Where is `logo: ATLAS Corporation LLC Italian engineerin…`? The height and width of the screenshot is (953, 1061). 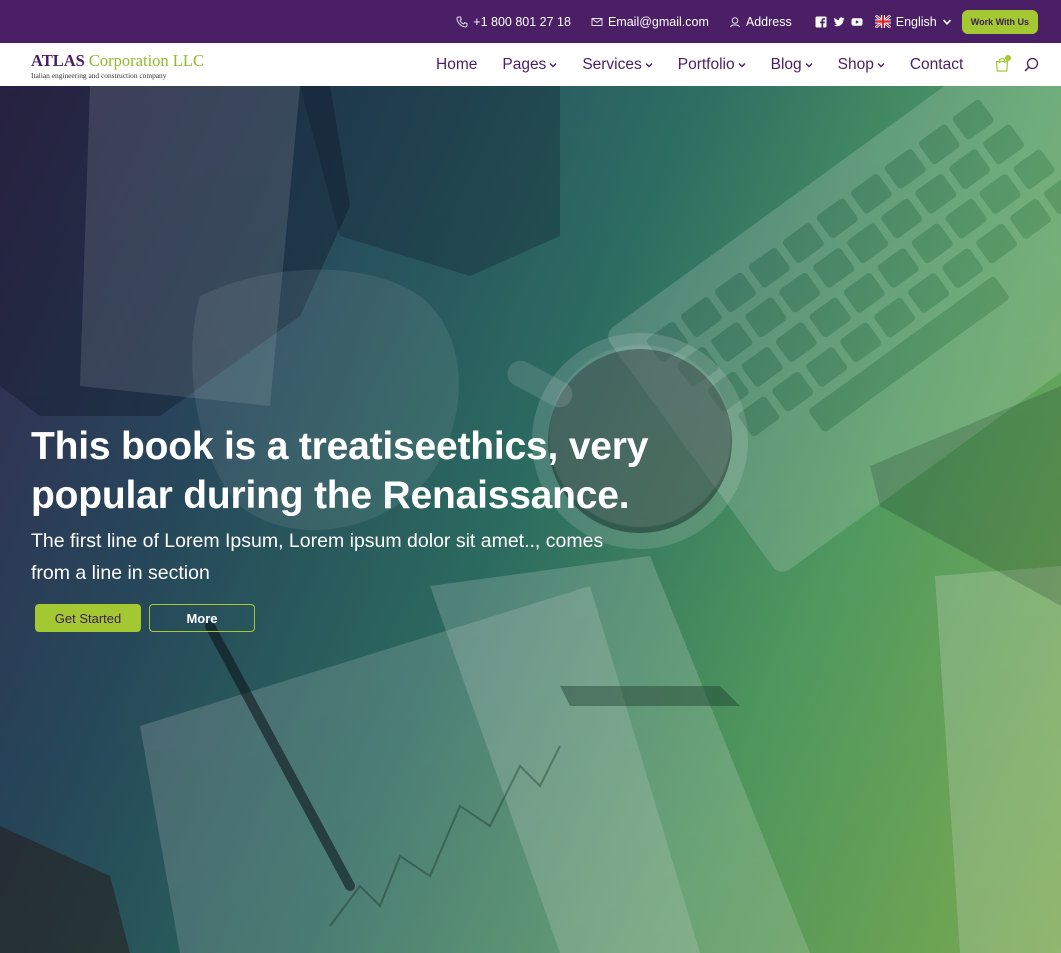
logo: ATLAS Corporation LLC Italian engineerin… is located at coordinates (117, 65).